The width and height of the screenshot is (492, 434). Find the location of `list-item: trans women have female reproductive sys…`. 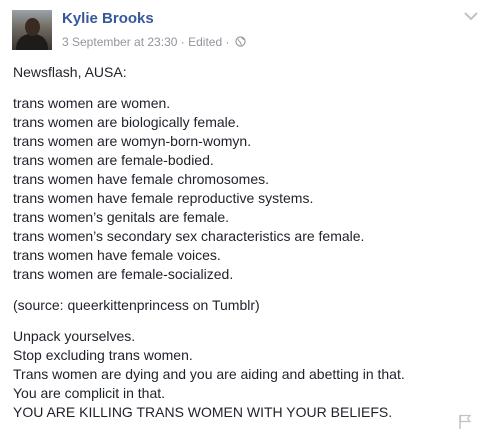

list-item: trans women have female reproductive sys… is located at coordinates (163, 198).